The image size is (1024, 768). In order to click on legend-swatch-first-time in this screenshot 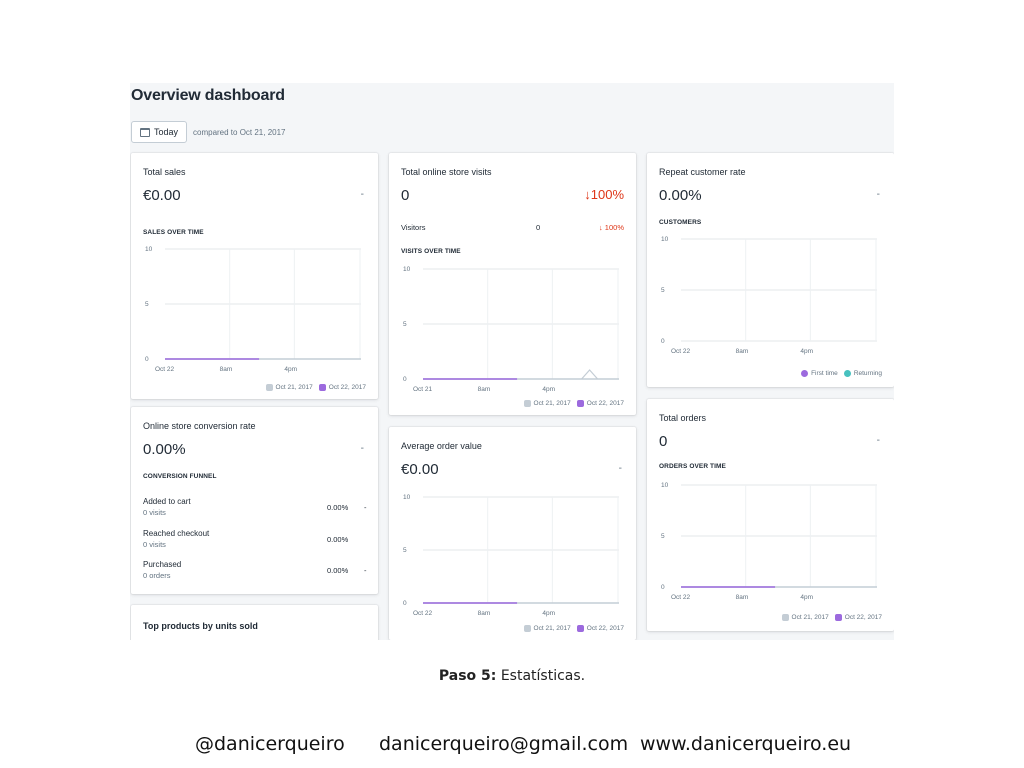, I will do `click(805, 373)`.